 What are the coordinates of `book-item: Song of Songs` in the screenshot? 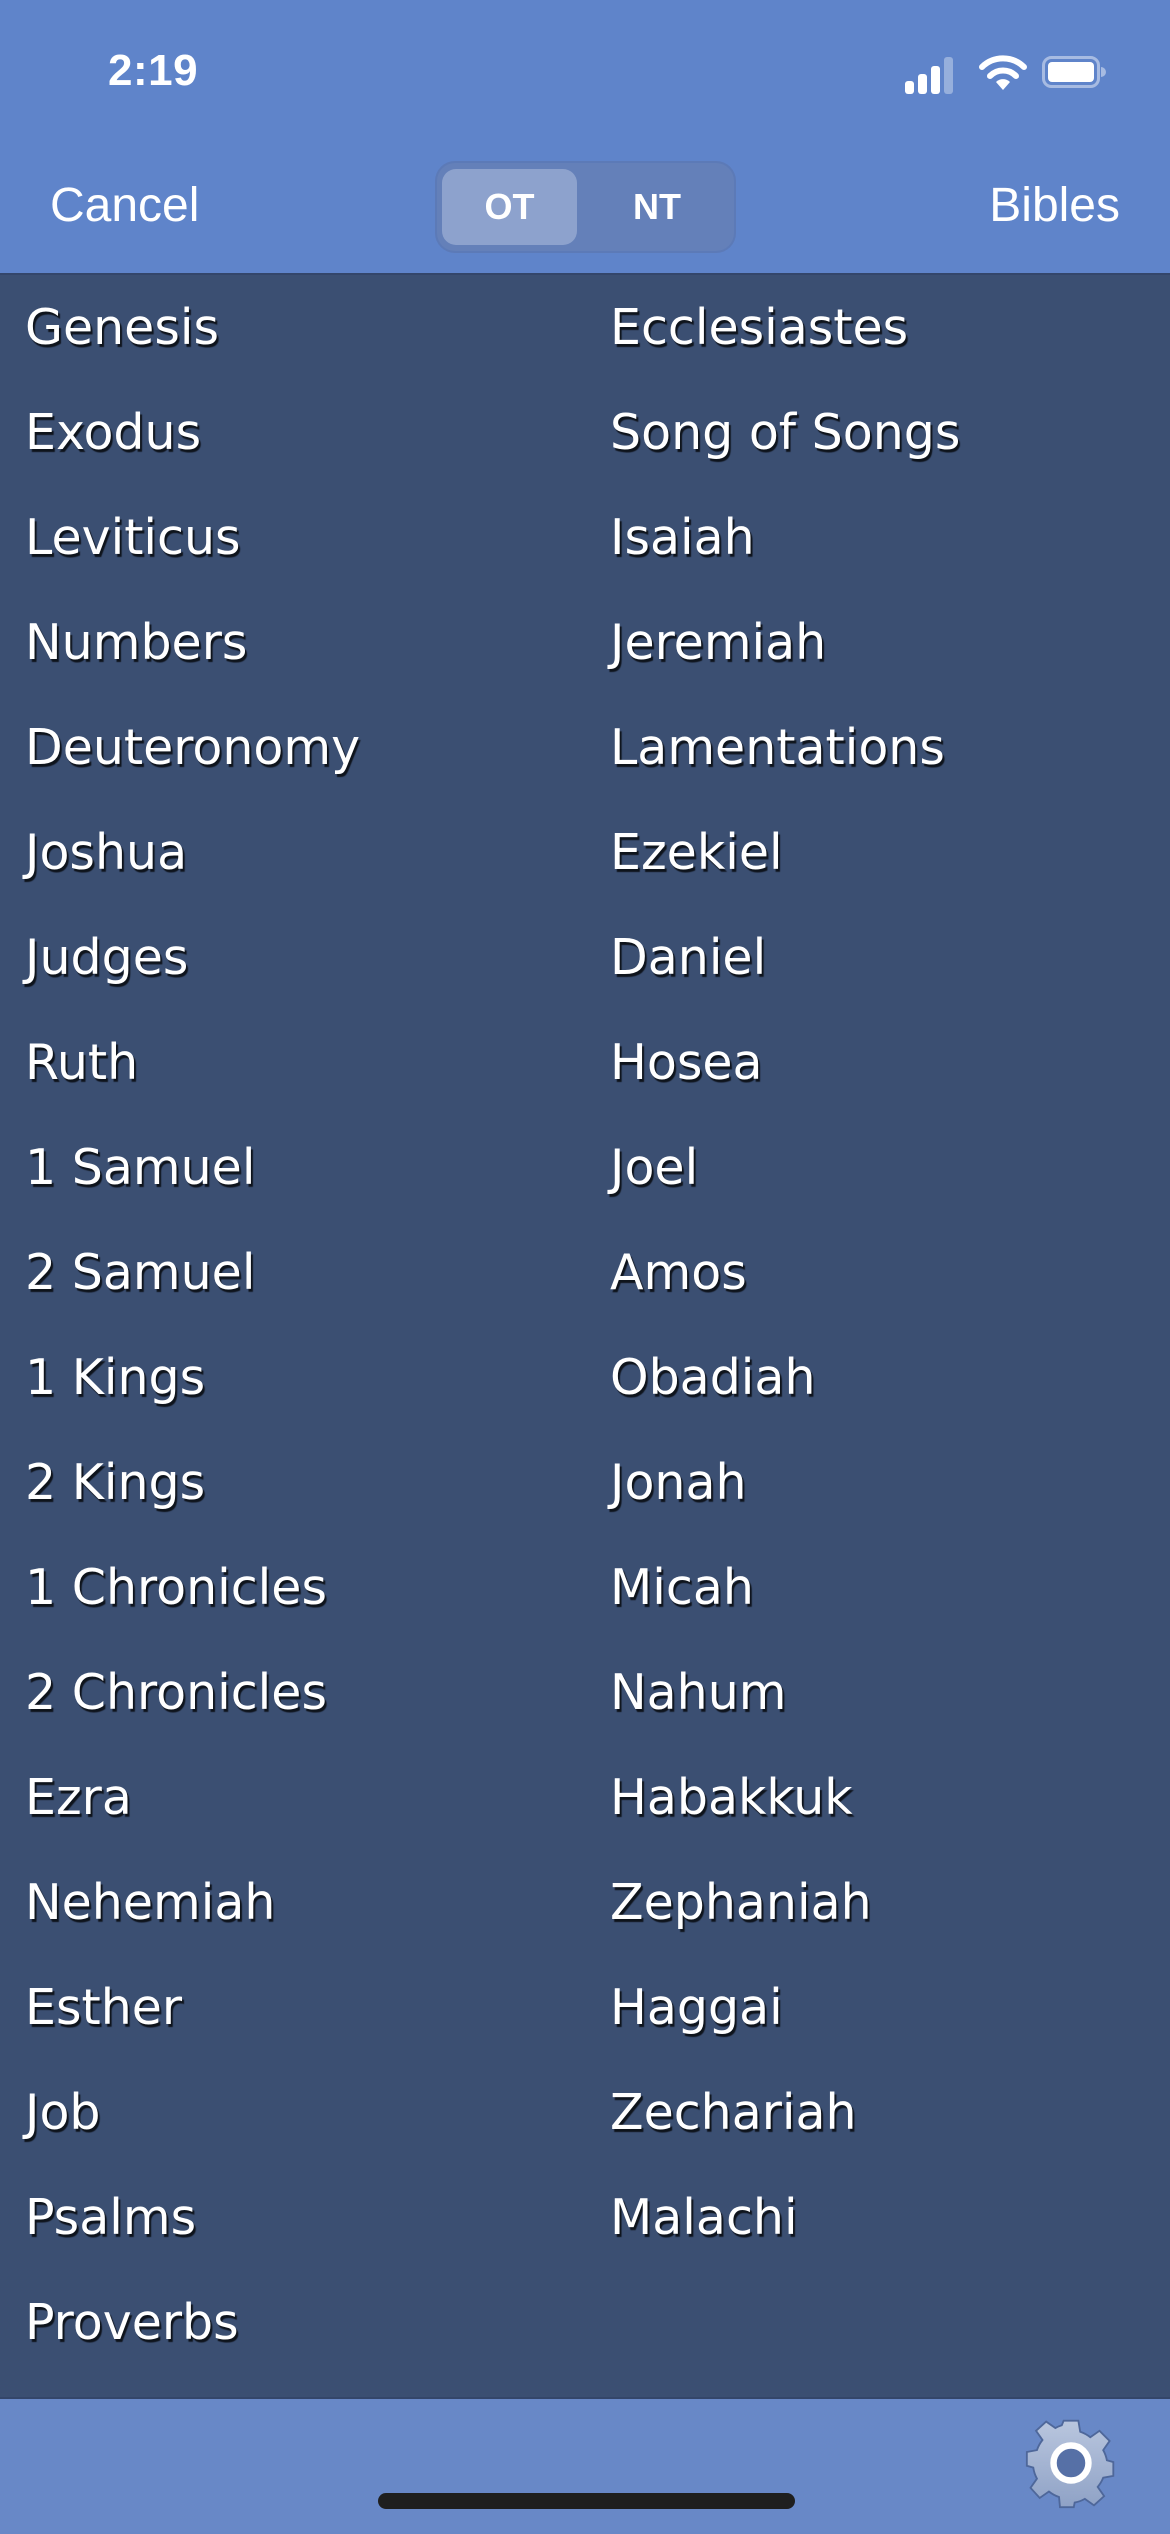 It's located at (785, 432).